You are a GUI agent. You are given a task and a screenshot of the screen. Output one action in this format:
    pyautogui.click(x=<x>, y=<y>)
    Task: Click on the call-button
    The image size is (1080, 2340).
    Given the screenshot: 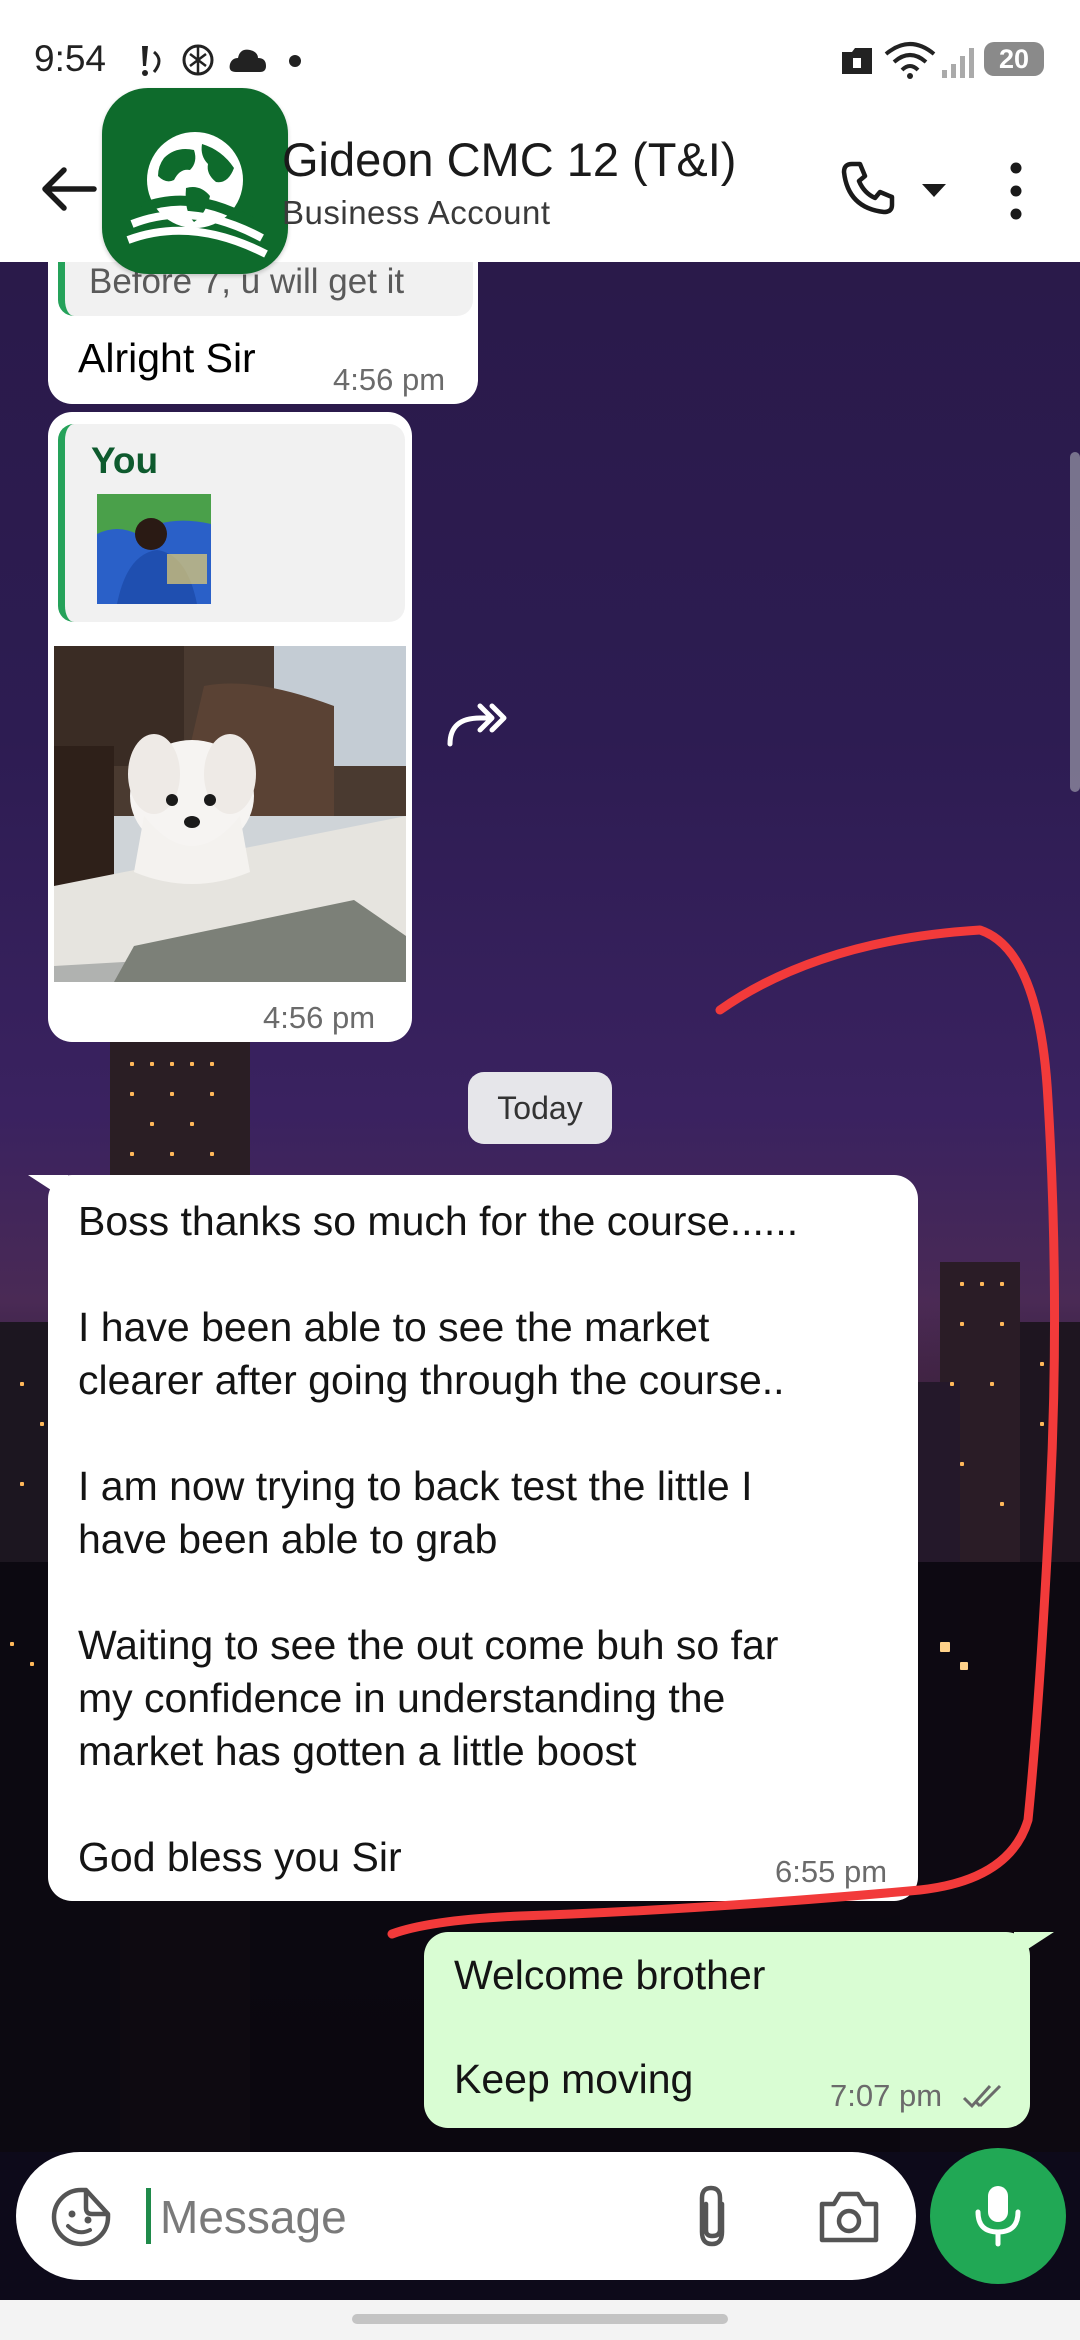 What is the action you would take?
    pyautogui.click(x=893, y=190)
    